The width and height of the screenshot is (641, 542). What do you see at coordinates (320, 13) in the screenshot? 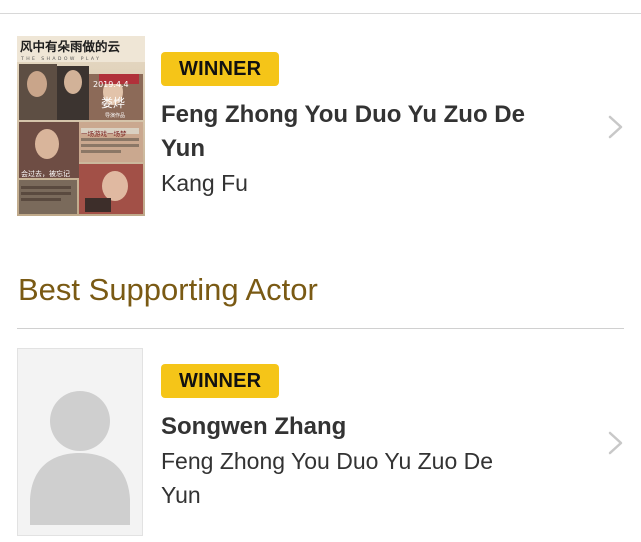
I see `top-divider` at bounding box center [320, 13].